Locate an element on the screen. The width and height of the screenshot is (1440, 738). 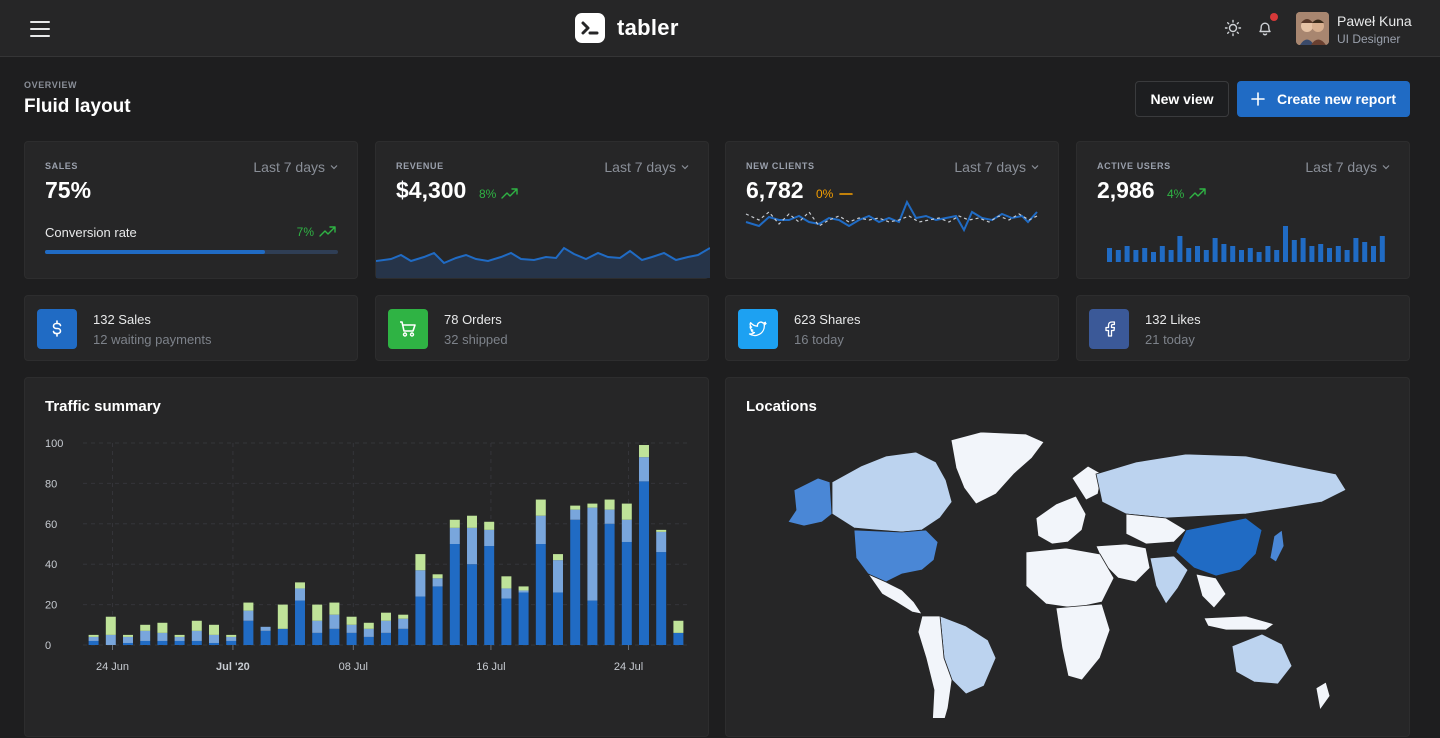
notifications-bell-icon is located at coordinates (1265, 28).